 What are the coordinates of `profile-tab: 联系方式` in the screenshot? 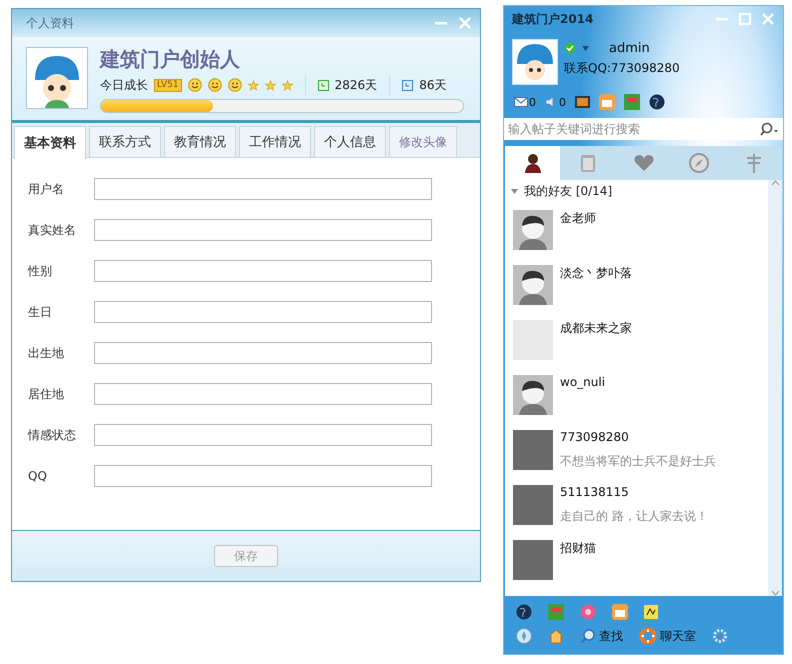 It's located at (125, 141).